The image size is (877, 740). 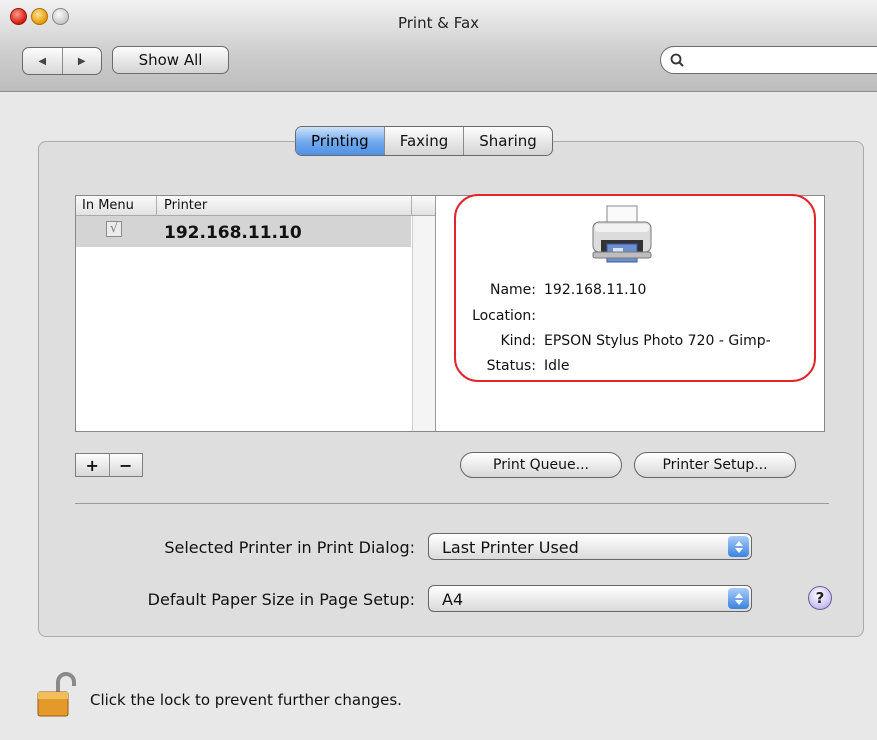 I want to click on tab-printing: Printing, so click(x=340, y=141).